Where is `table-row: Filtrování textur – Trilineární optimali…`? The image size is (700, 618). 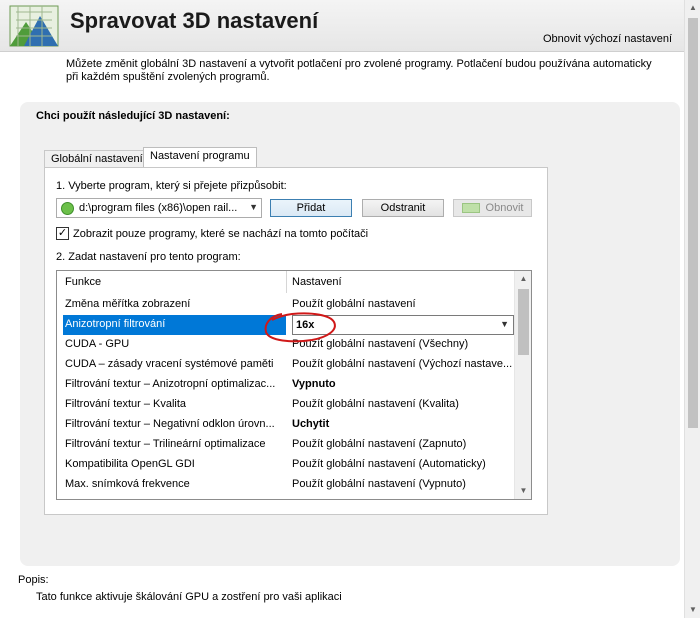 table-row: Filtrování textur – Trilineární optimali… is located at coordinates (289, 445).